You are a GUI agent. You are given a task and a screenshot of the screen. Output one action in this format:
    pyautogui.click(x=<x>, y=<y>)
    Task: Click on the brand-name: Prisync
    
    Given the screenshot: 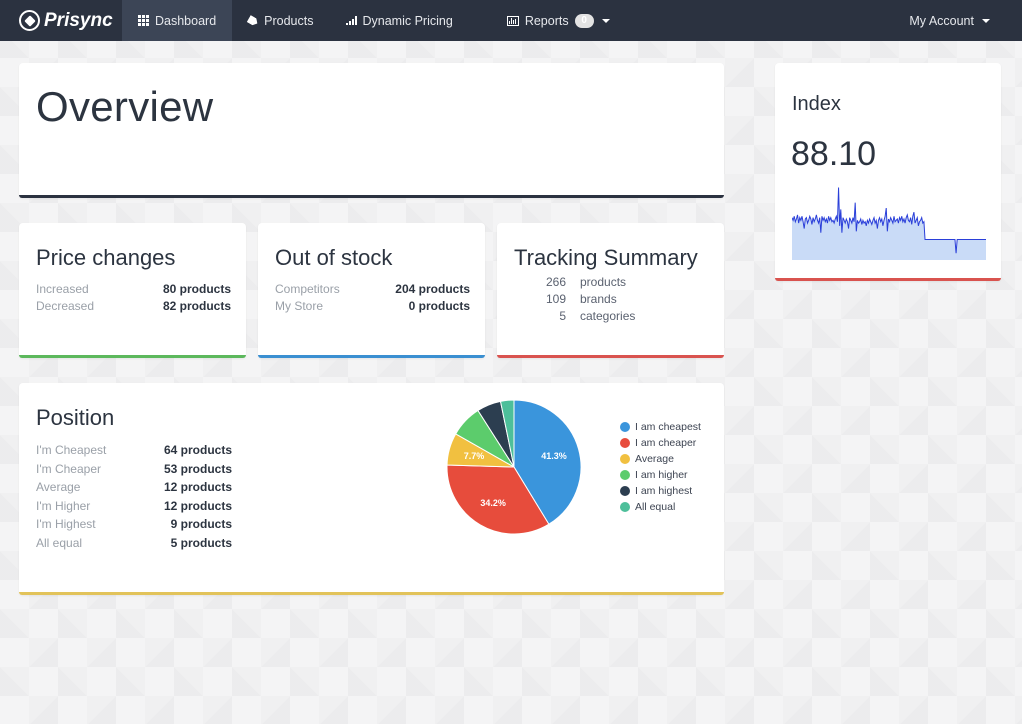 What is the action you would take?
    pyautogui.click(x=78, y=20)
    